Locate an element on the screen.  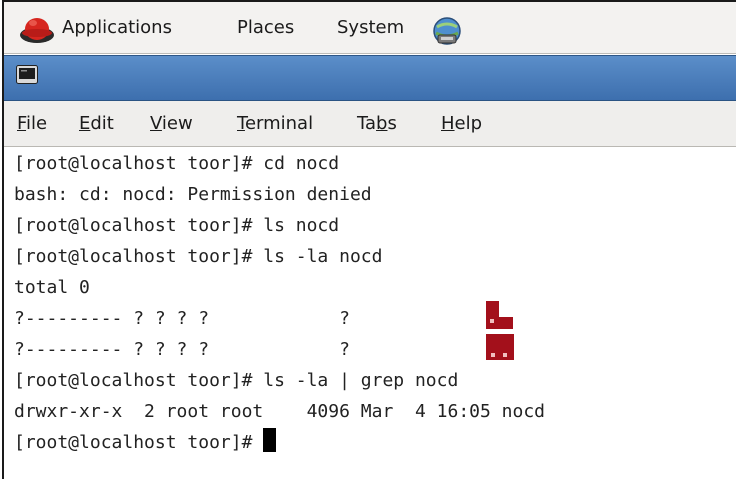
menu-help-label: elp is located at coordinates (468, 123).